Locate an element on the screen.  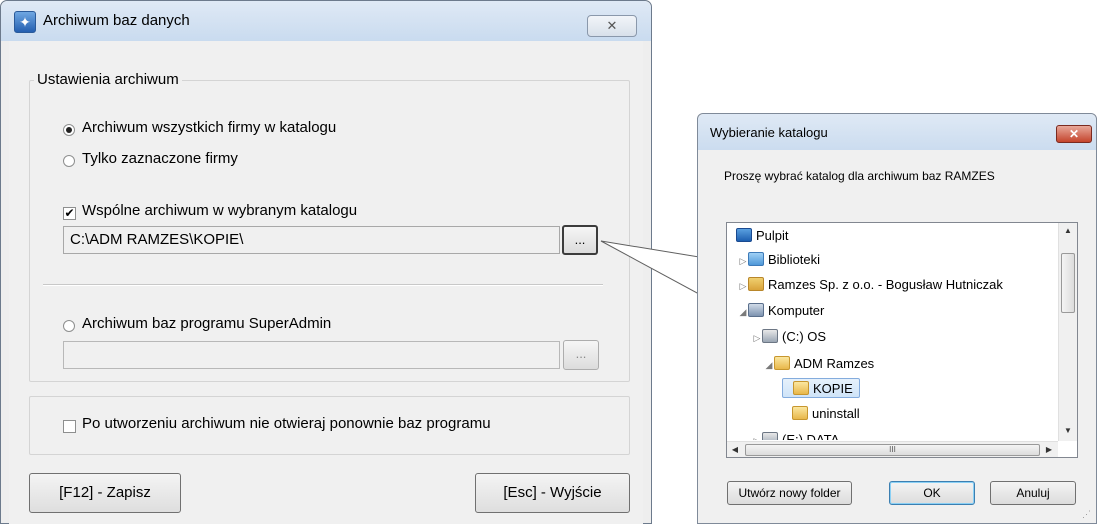
scroll-up-icon: ▲ is located at coordinates (1068, 231).